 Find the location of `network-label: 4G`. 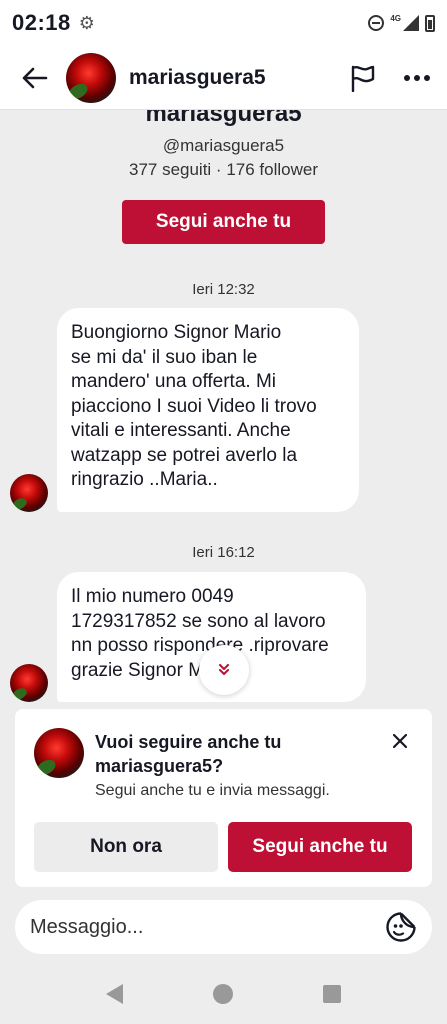

network-label: 4G is located at coordinates (395, 18).